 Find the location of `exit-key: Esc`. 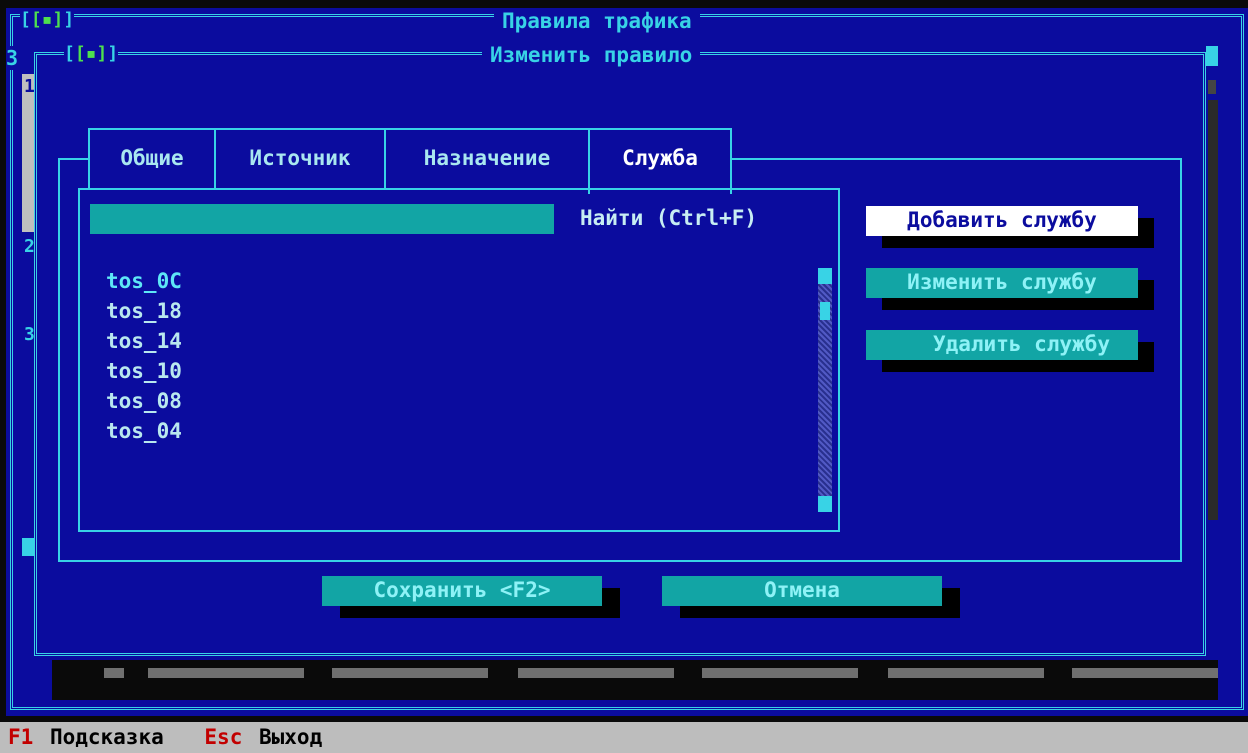

exit-key: Esc is located at coordinates (223, 737).